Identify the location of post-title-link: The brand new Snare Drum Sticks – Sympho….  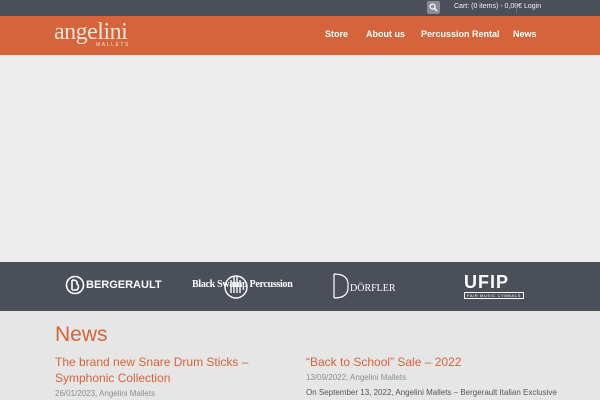
(175, 370).